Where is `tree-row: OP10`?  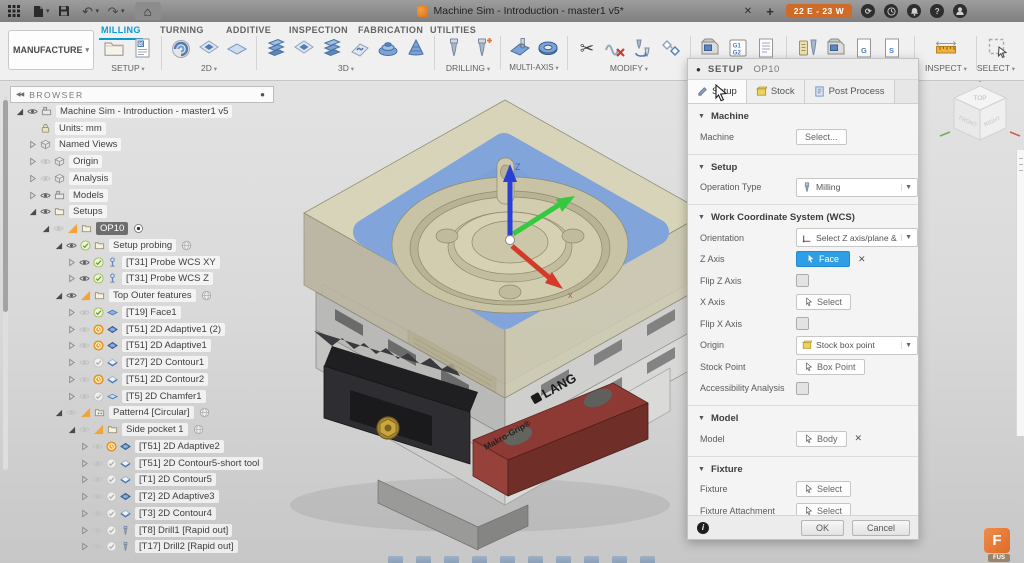
tree-row: OP10 is located at coordinates (152, 228).